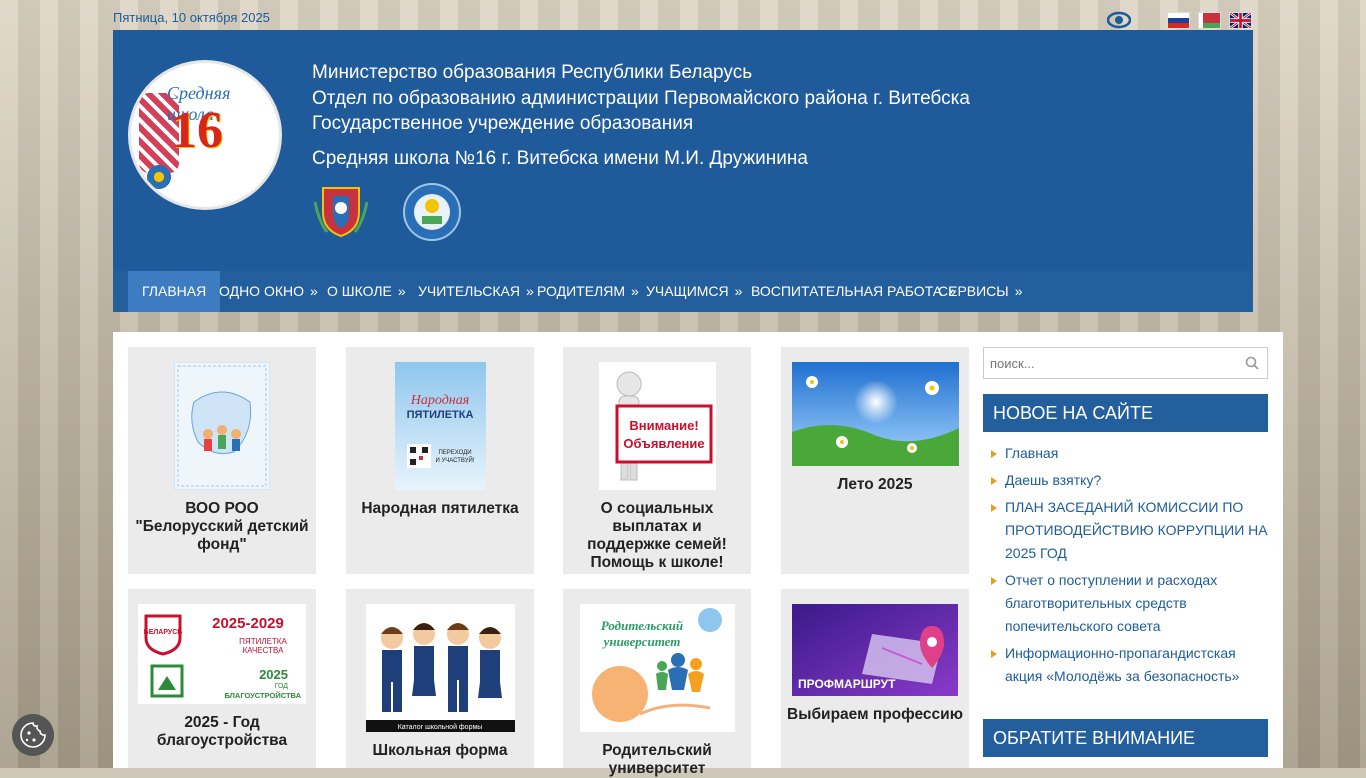 This screenshot has height=778, width=1366. I want to click on people-five-year-image: Народная ПЯТИЛЕТКА ПЕРЕХОДИ И УЧАСТВУЙ!, so click(440, 426).